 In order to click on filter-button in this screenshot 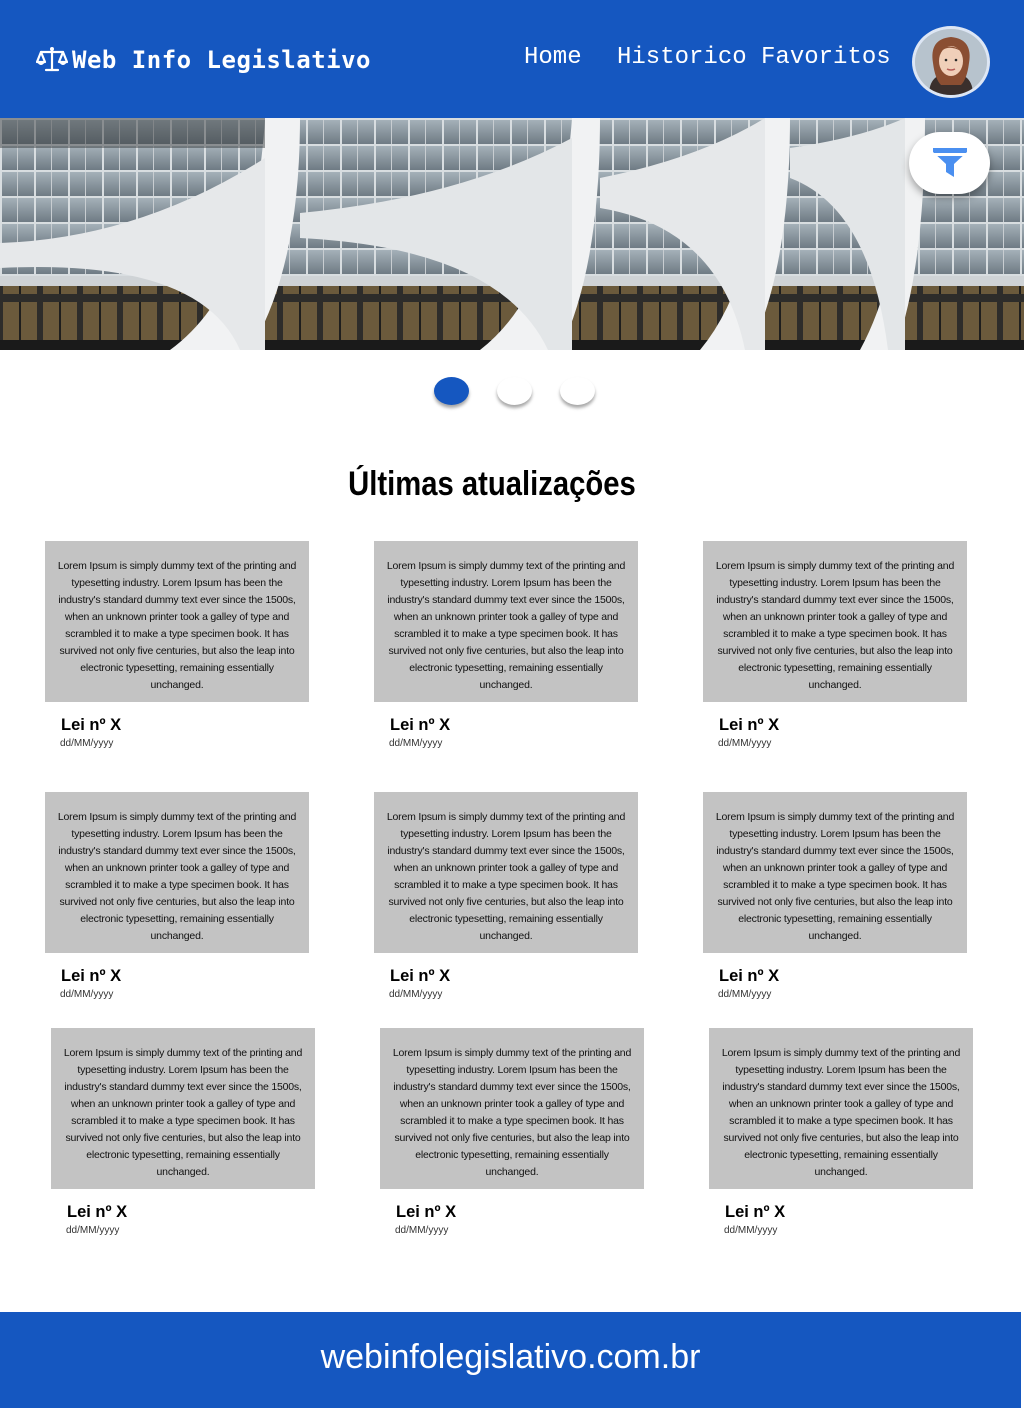, I will do `click(949, 163)`.